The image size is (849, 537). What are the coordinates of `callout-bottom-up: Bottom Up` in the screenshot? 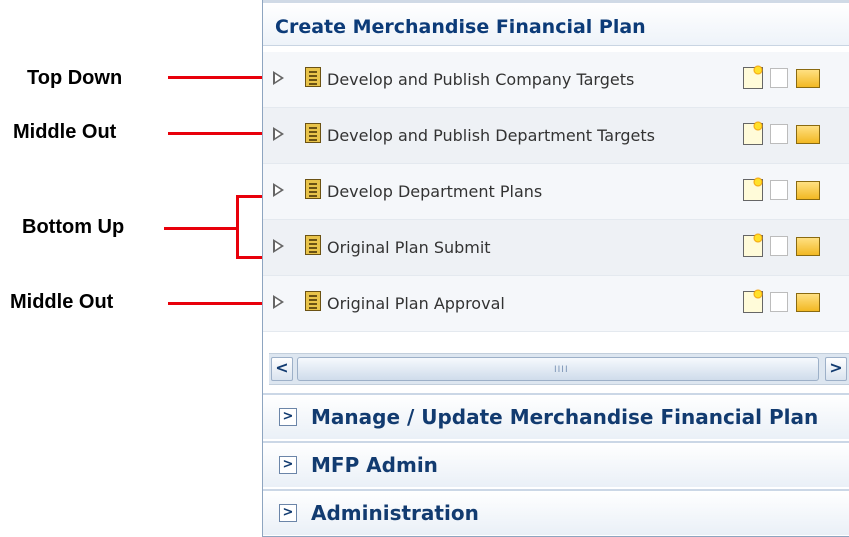 It's located at (73, 227).